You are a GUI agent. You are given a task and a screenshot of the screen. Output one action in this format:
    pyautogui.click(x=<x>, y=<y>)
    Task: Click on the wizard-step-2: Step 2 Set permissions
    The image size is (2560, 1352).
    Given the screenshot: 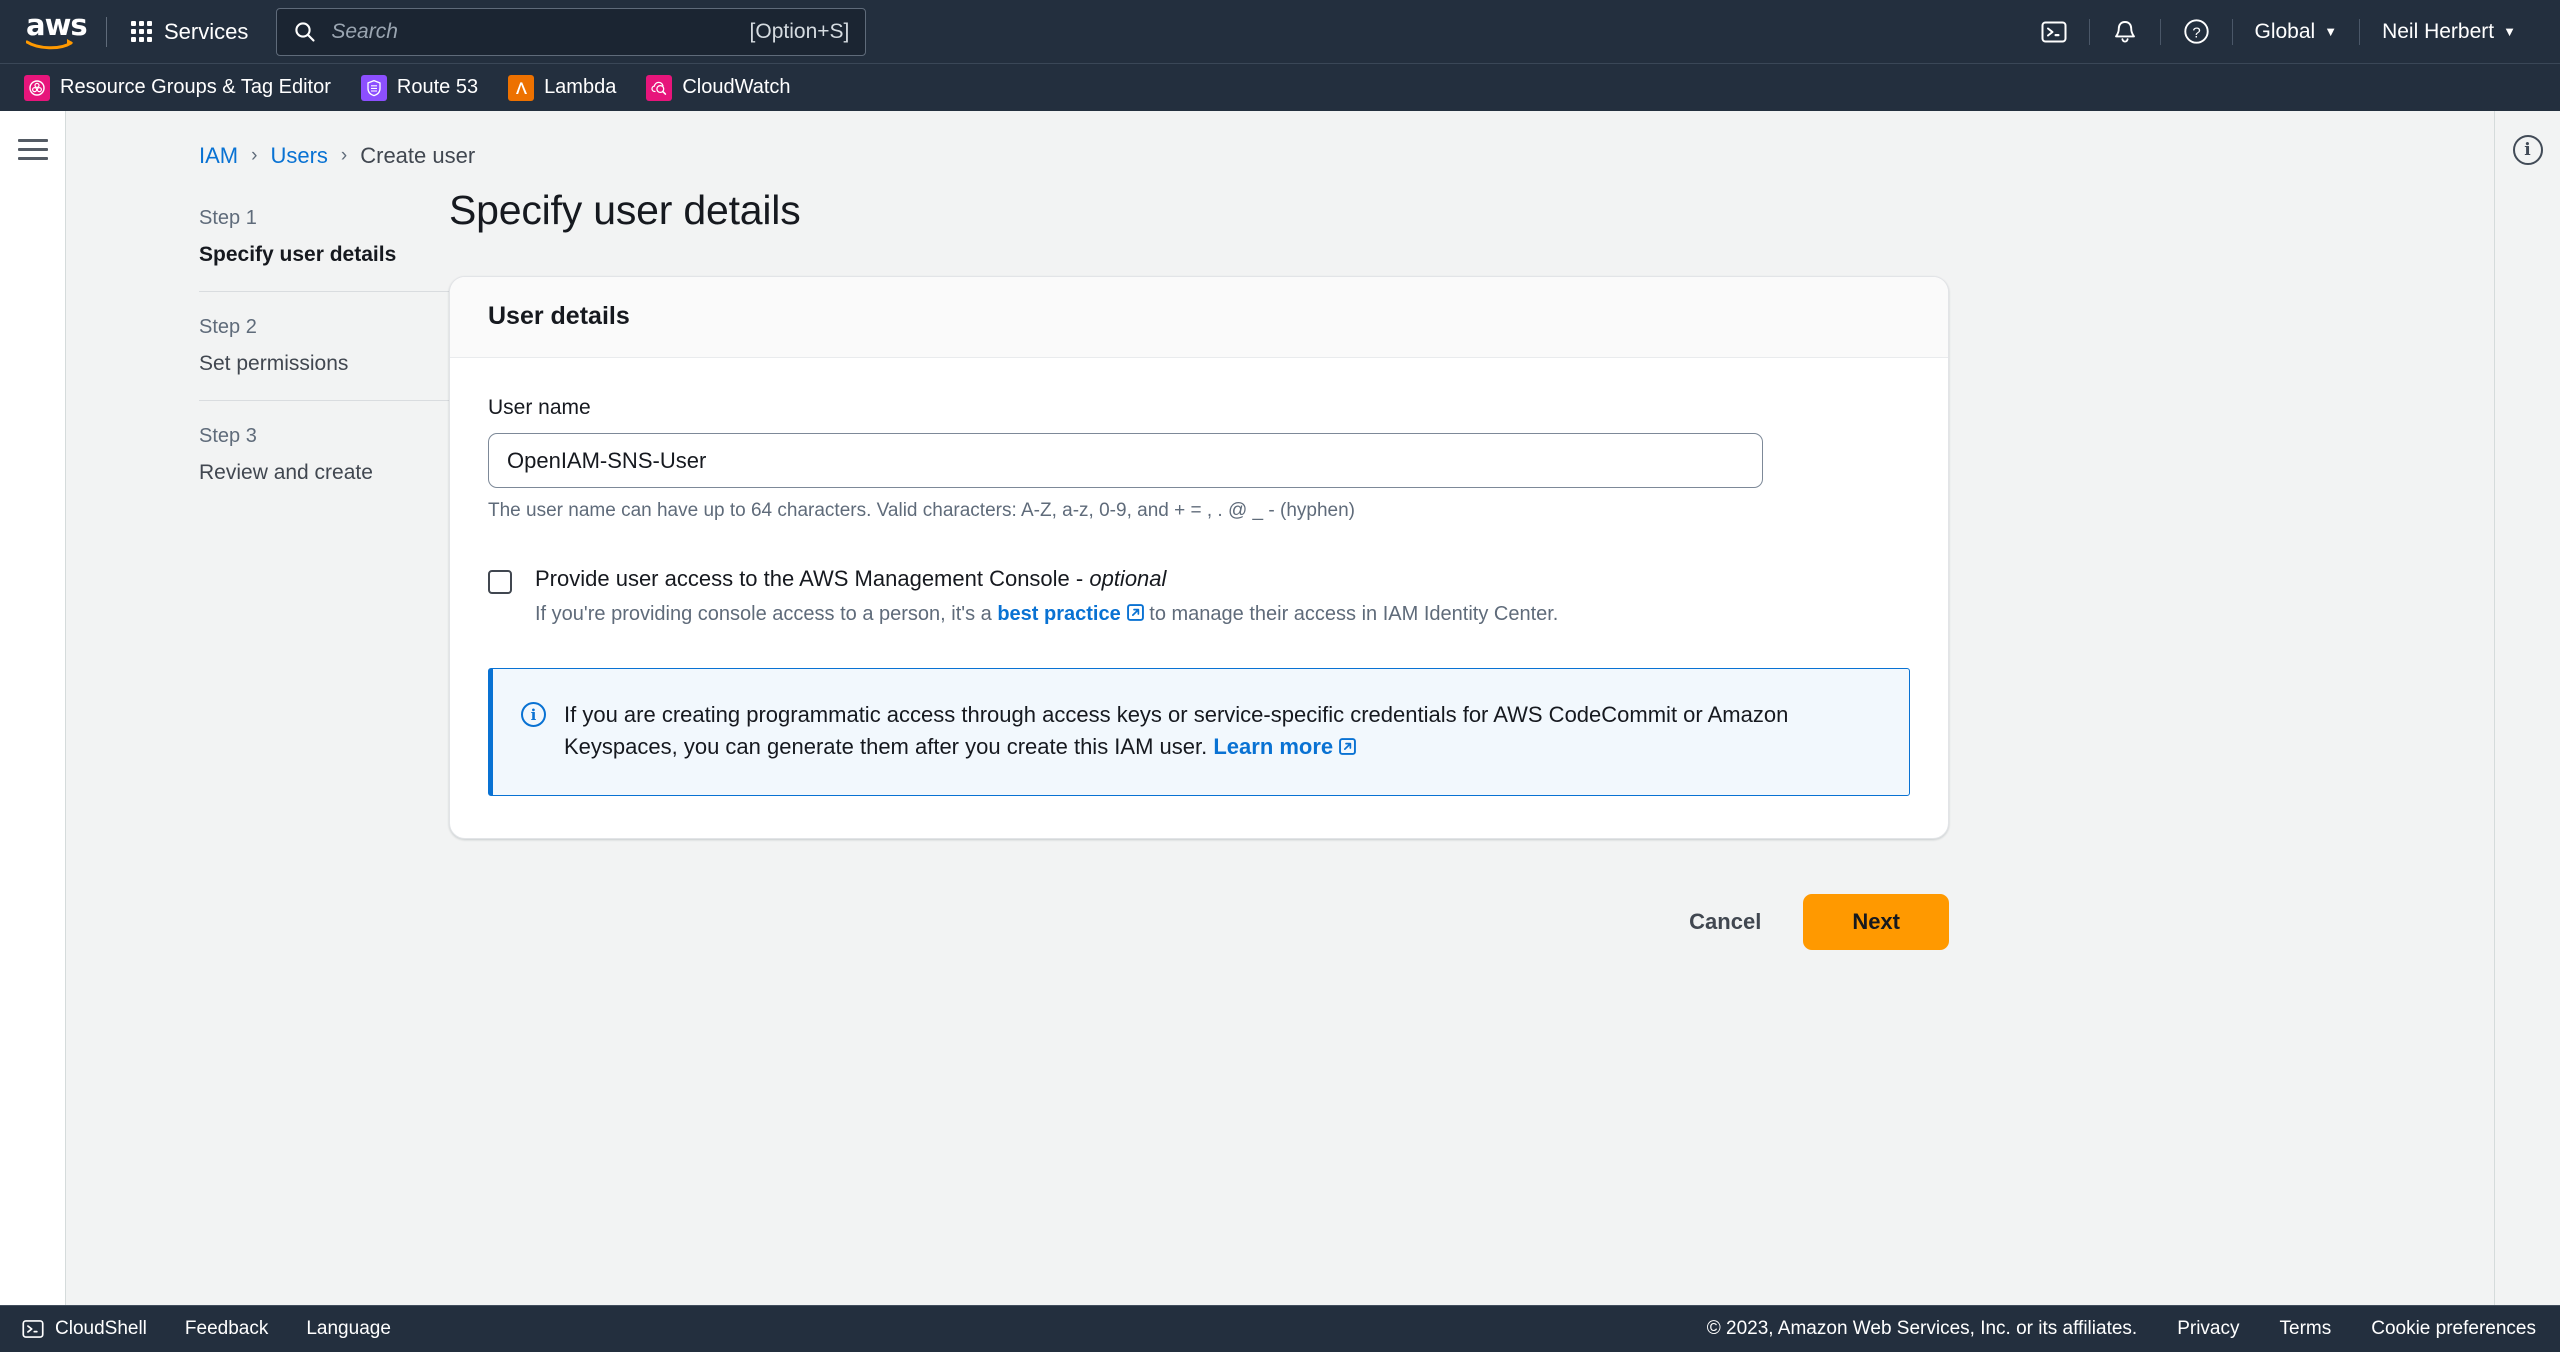 What is the action you would take?
    pyautogui.click(x=324, y=345)
    